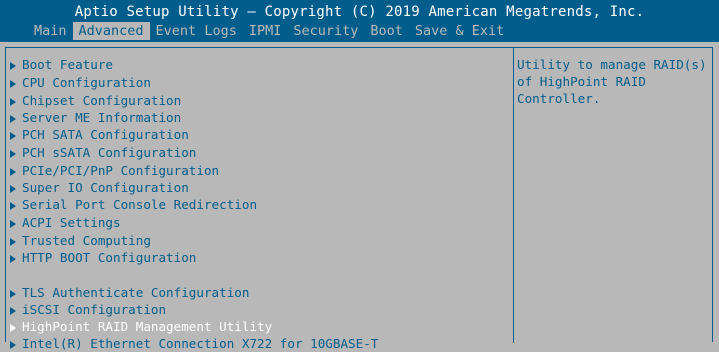 The height and width of the screenshot is (352, 719). I want to click on menu-item-label: HighPoint RAID Management Utility, so click(147, 326).